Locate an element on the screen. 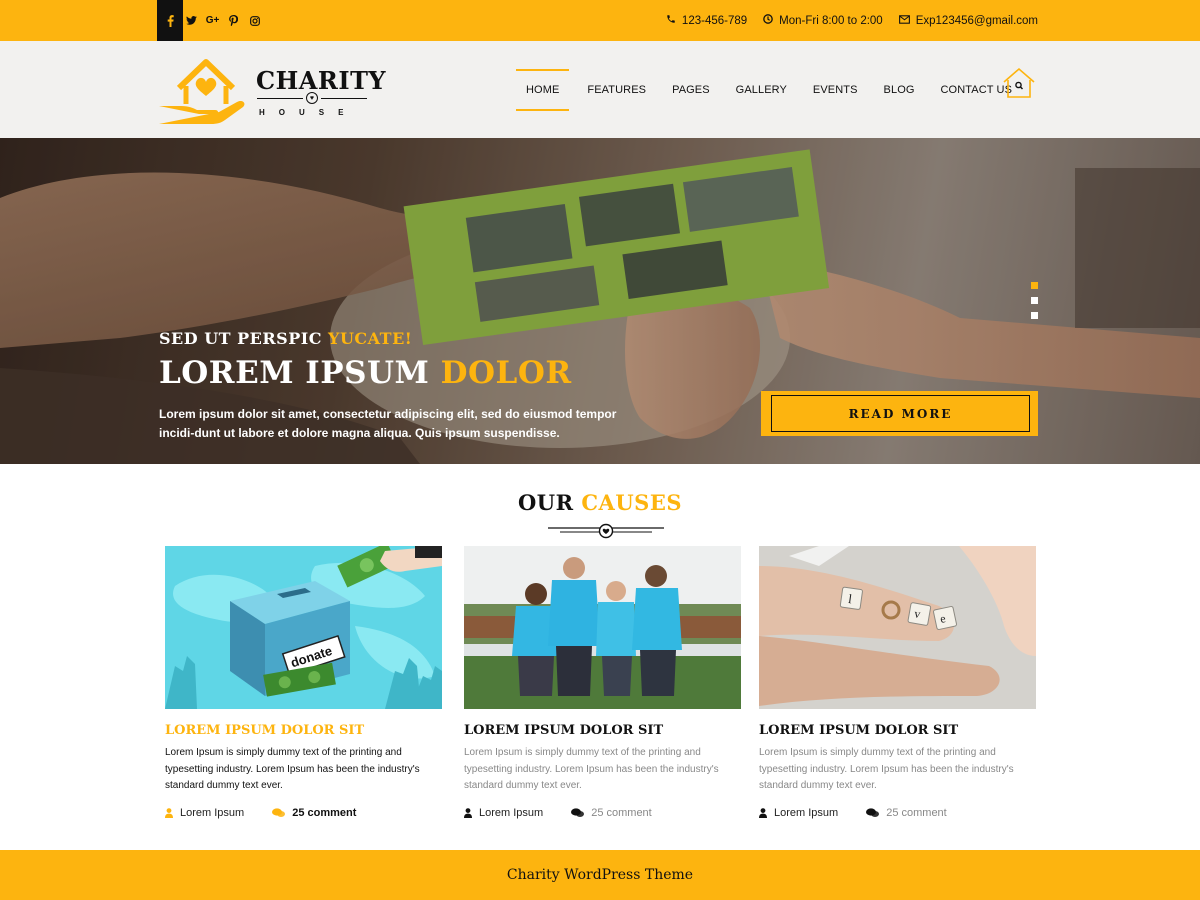 This screenshot has height=900, width=1200. phone-icon is located at coordinates (671, 20).